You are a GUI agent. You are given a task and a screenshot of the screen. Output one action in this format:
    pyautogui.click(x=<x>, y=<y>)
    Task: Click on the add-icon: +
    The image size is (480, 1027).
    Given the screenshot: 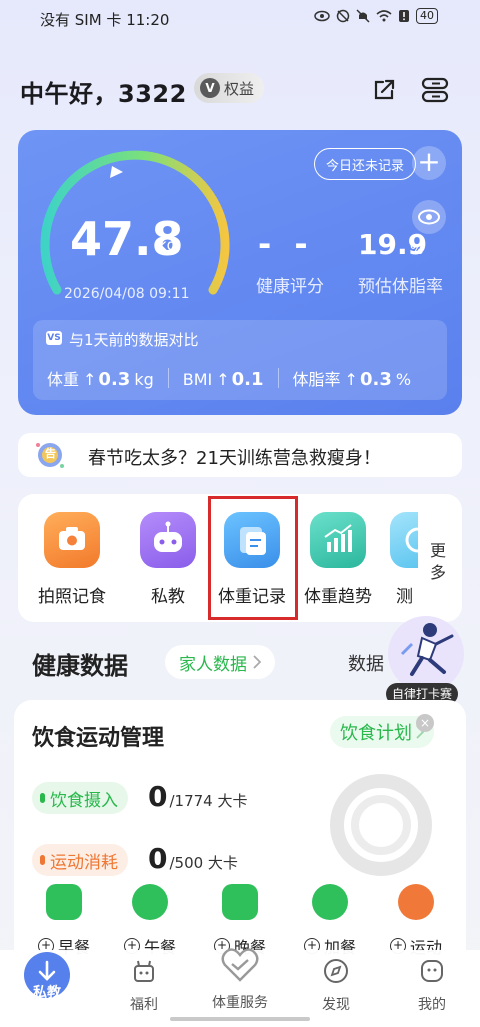 What is the action you would take?
    pyautogui.click(x=429, y=163)
    